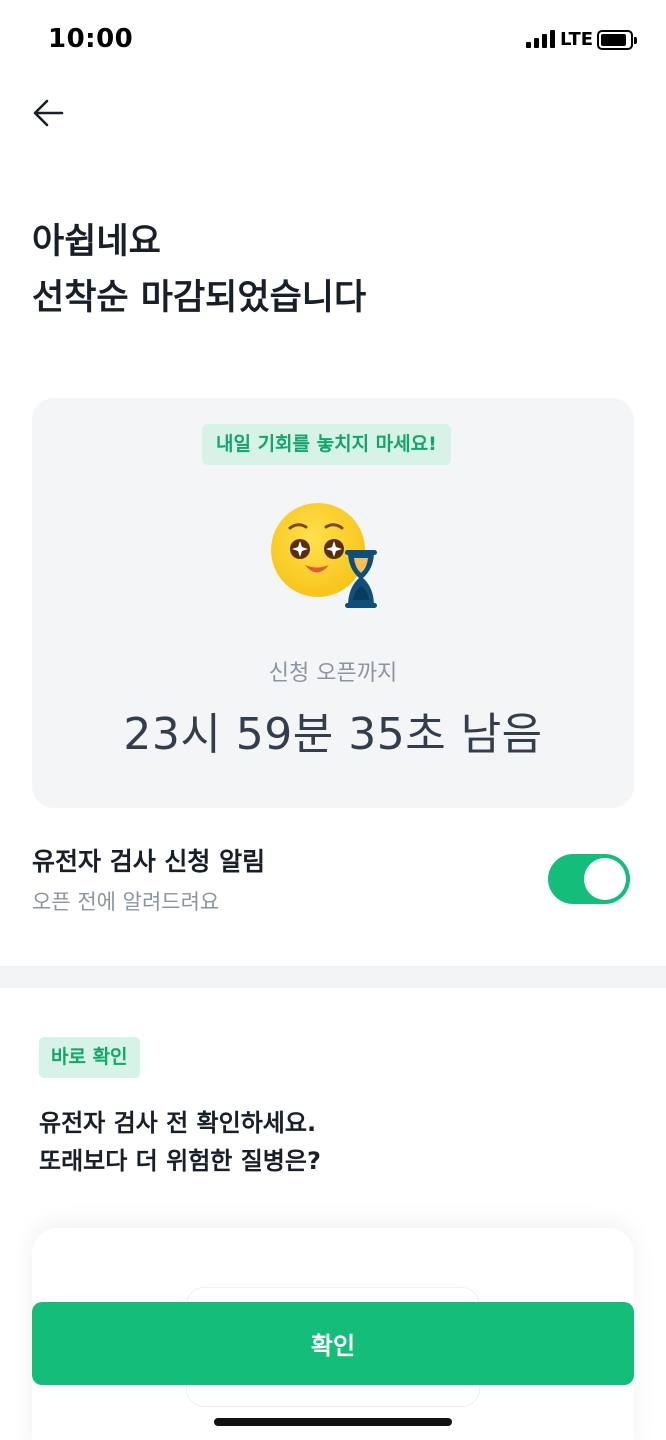 The image size is (666, 1440). I want to click on notification-toggle, so click(589, 879).